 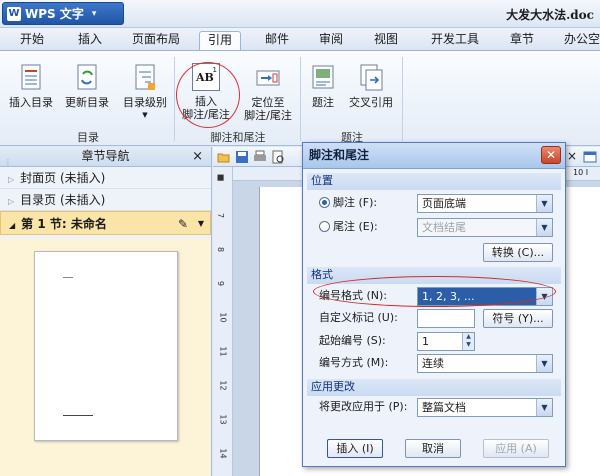 I want to click on toc-level-label: 目录级别, so click(x=145, y=102).